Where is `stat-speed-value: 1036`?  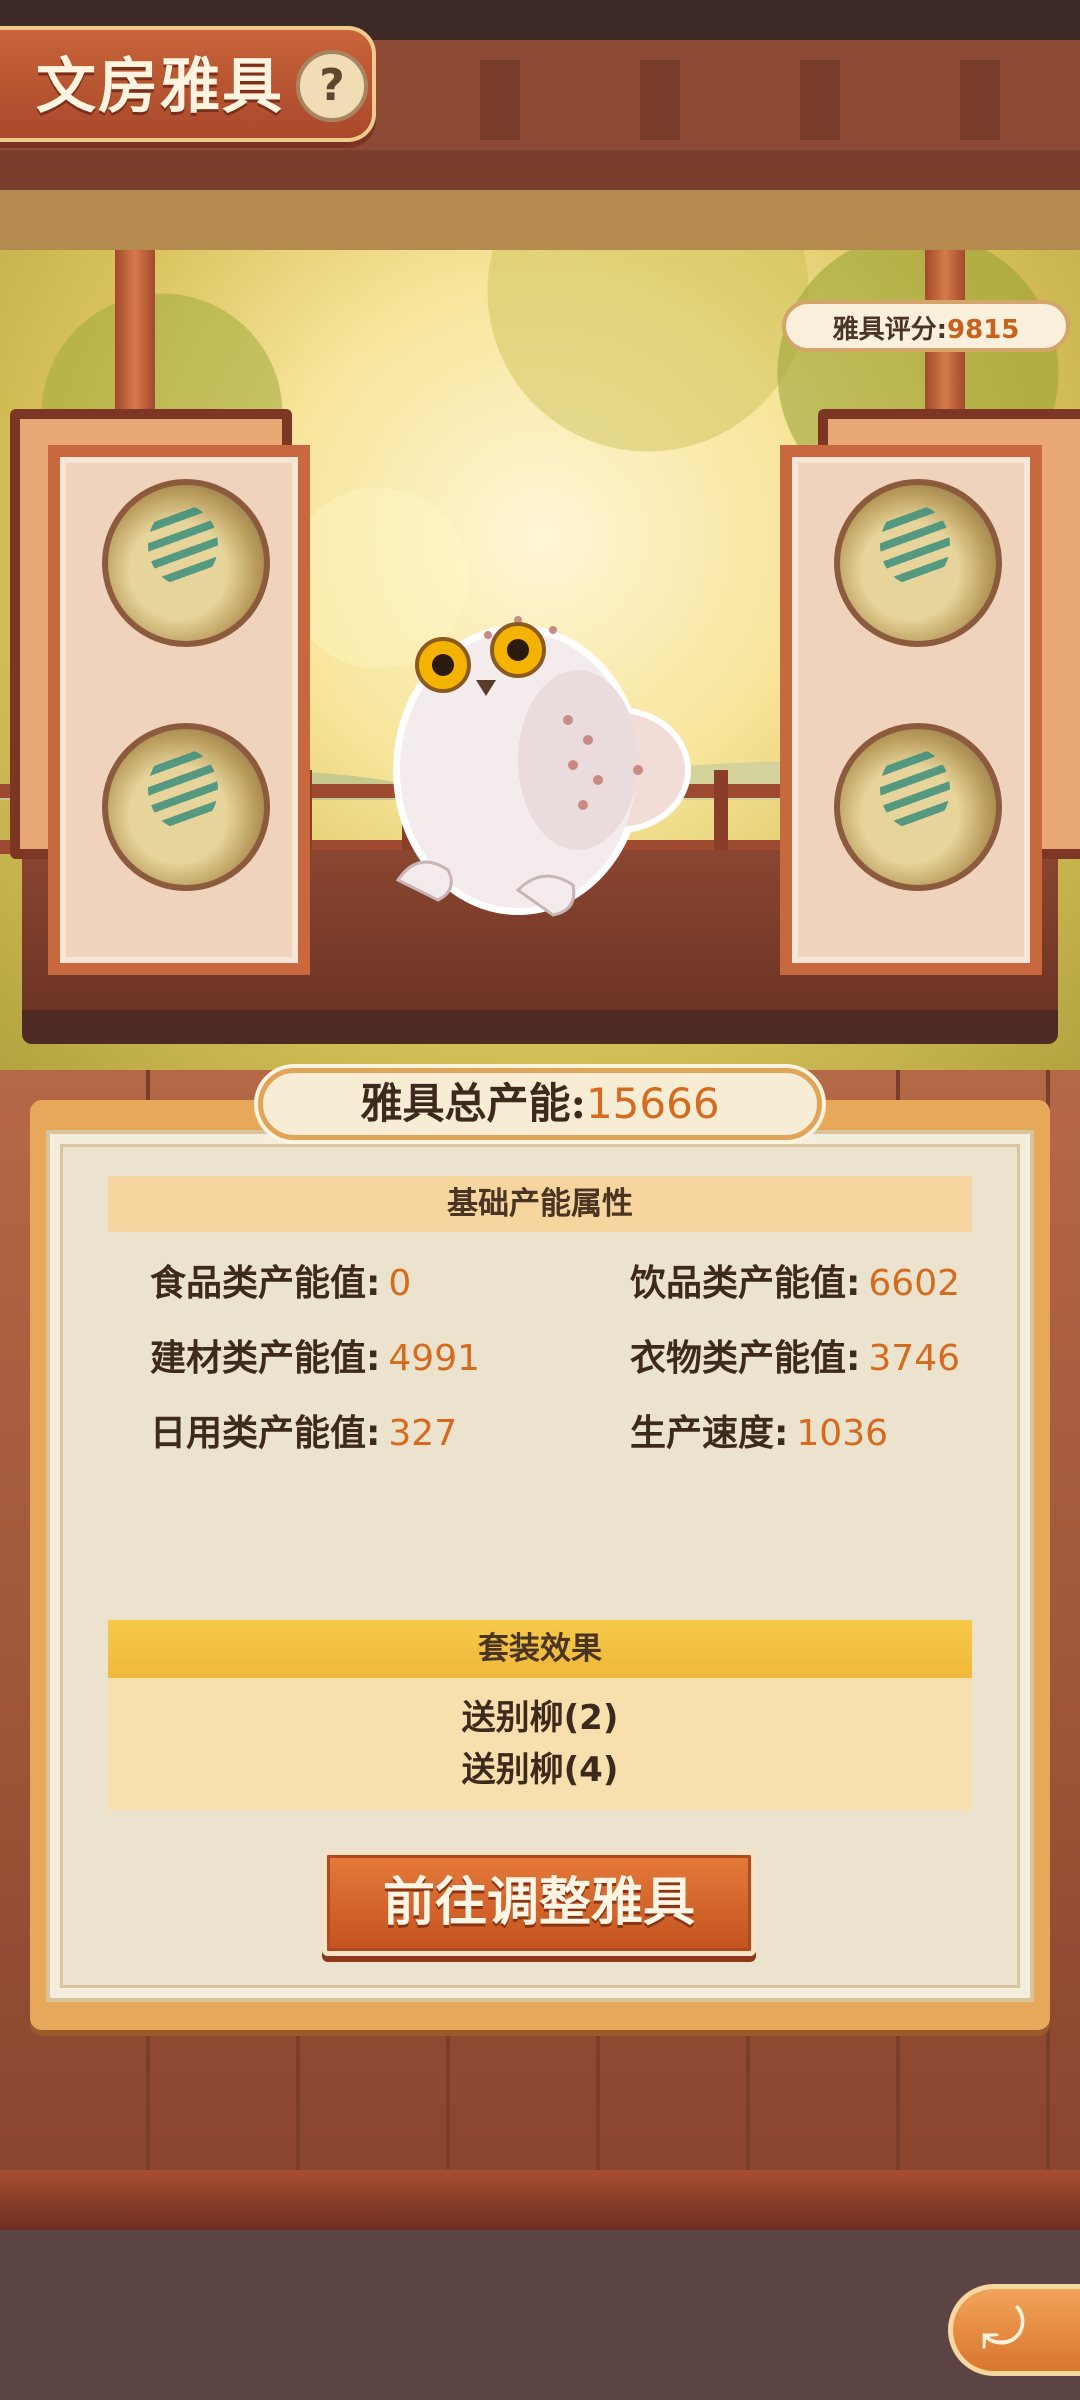
stat-speed-value: 1036 is located at coordinates (842, 1433).